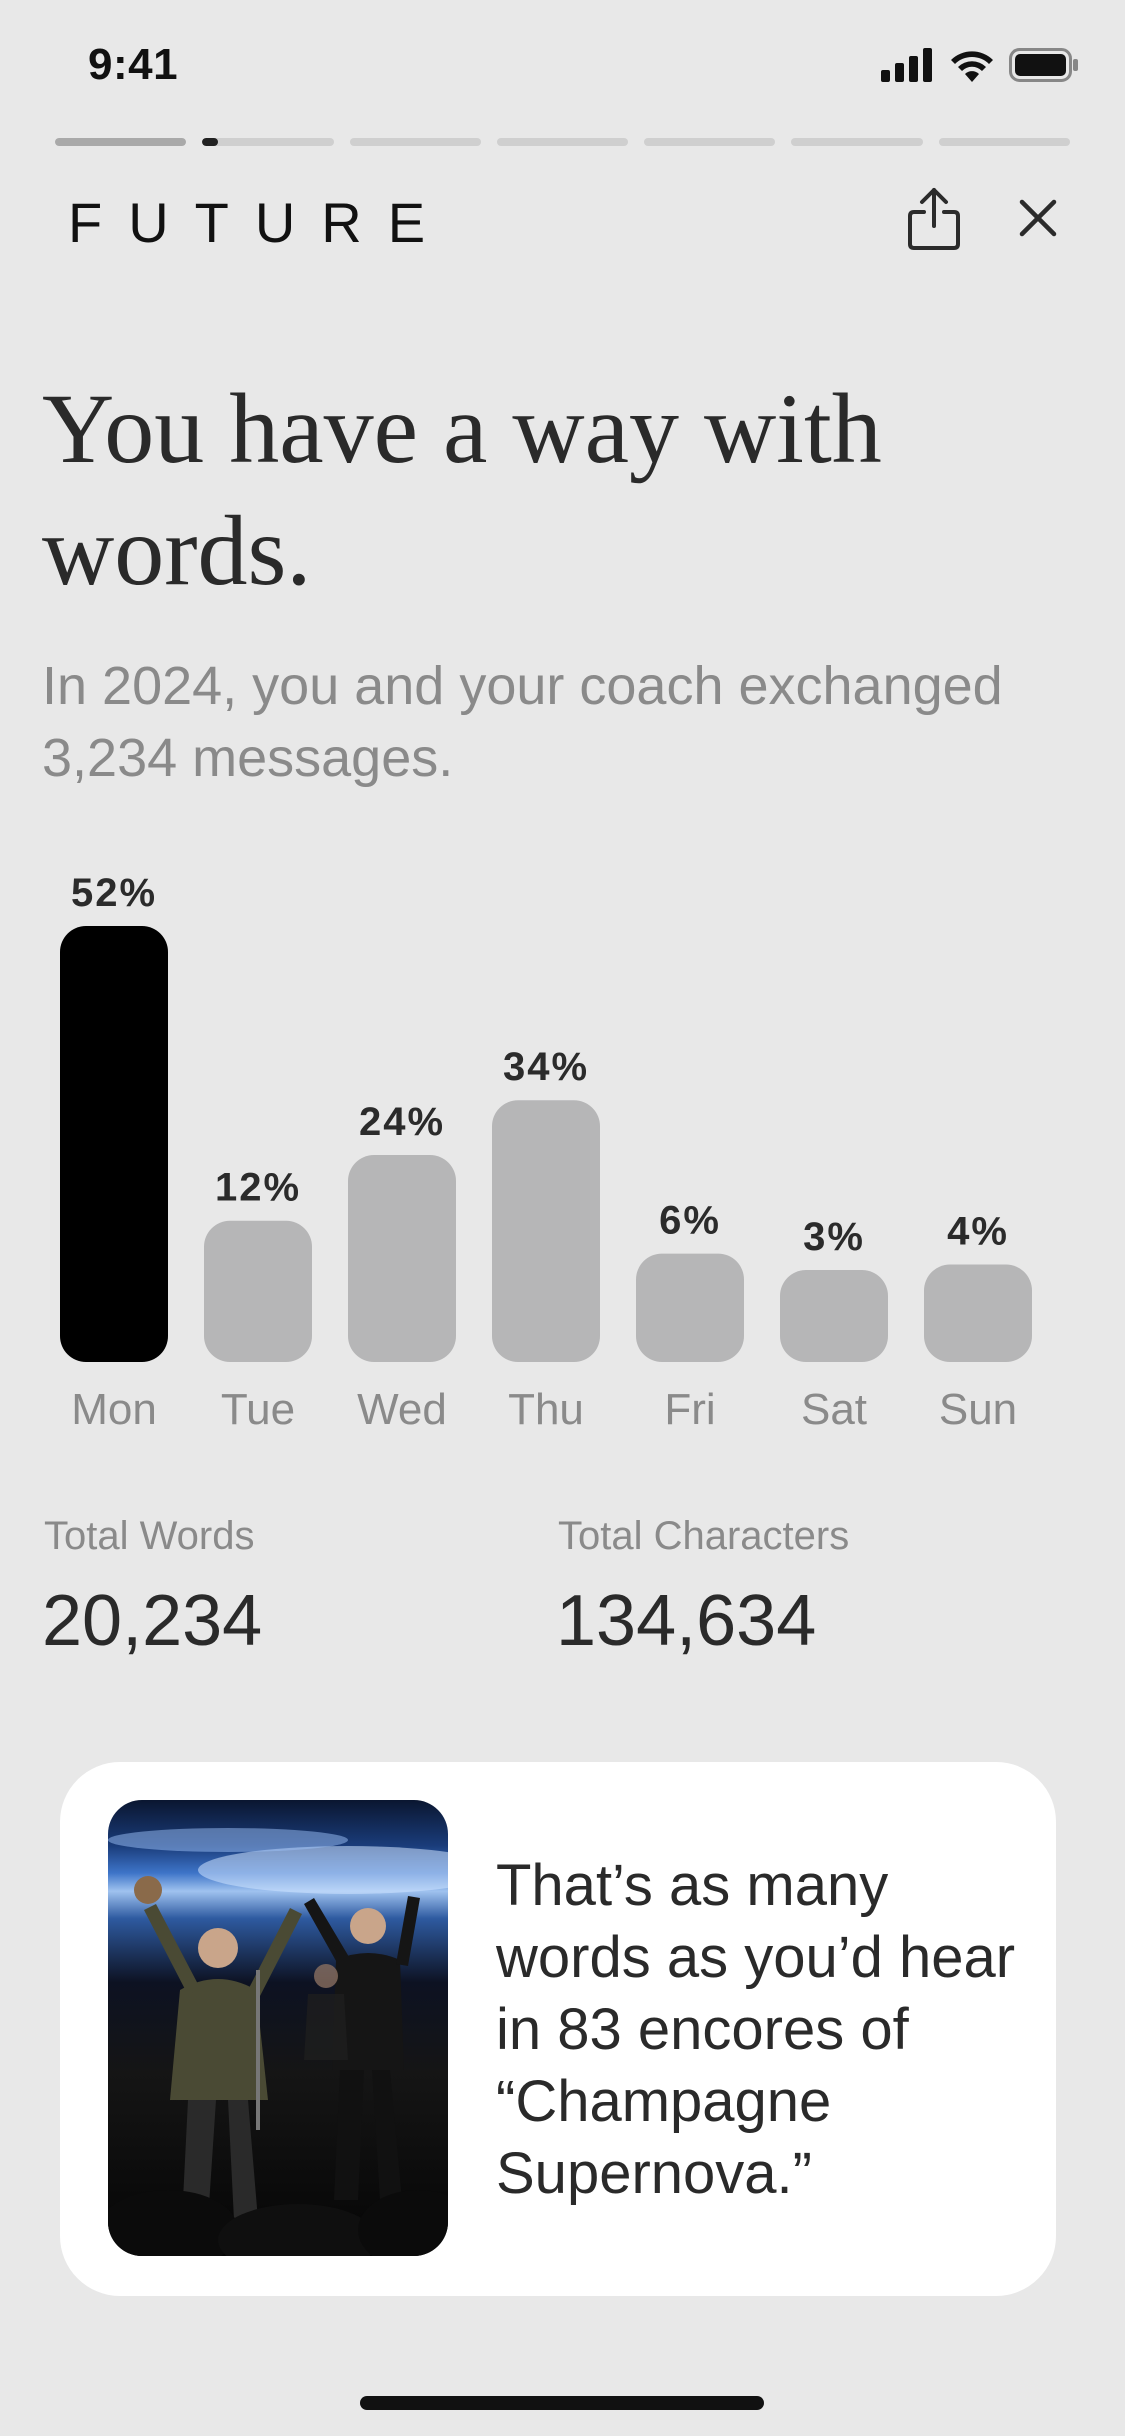  I want to click on brand-logo: FUTURE, so click(260, 222).